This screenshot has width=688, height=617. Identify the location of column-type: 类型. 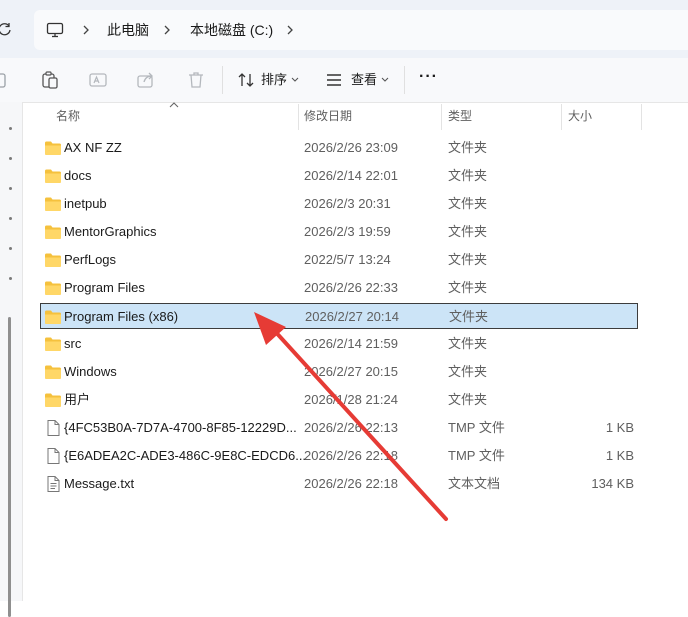
(460, 116).